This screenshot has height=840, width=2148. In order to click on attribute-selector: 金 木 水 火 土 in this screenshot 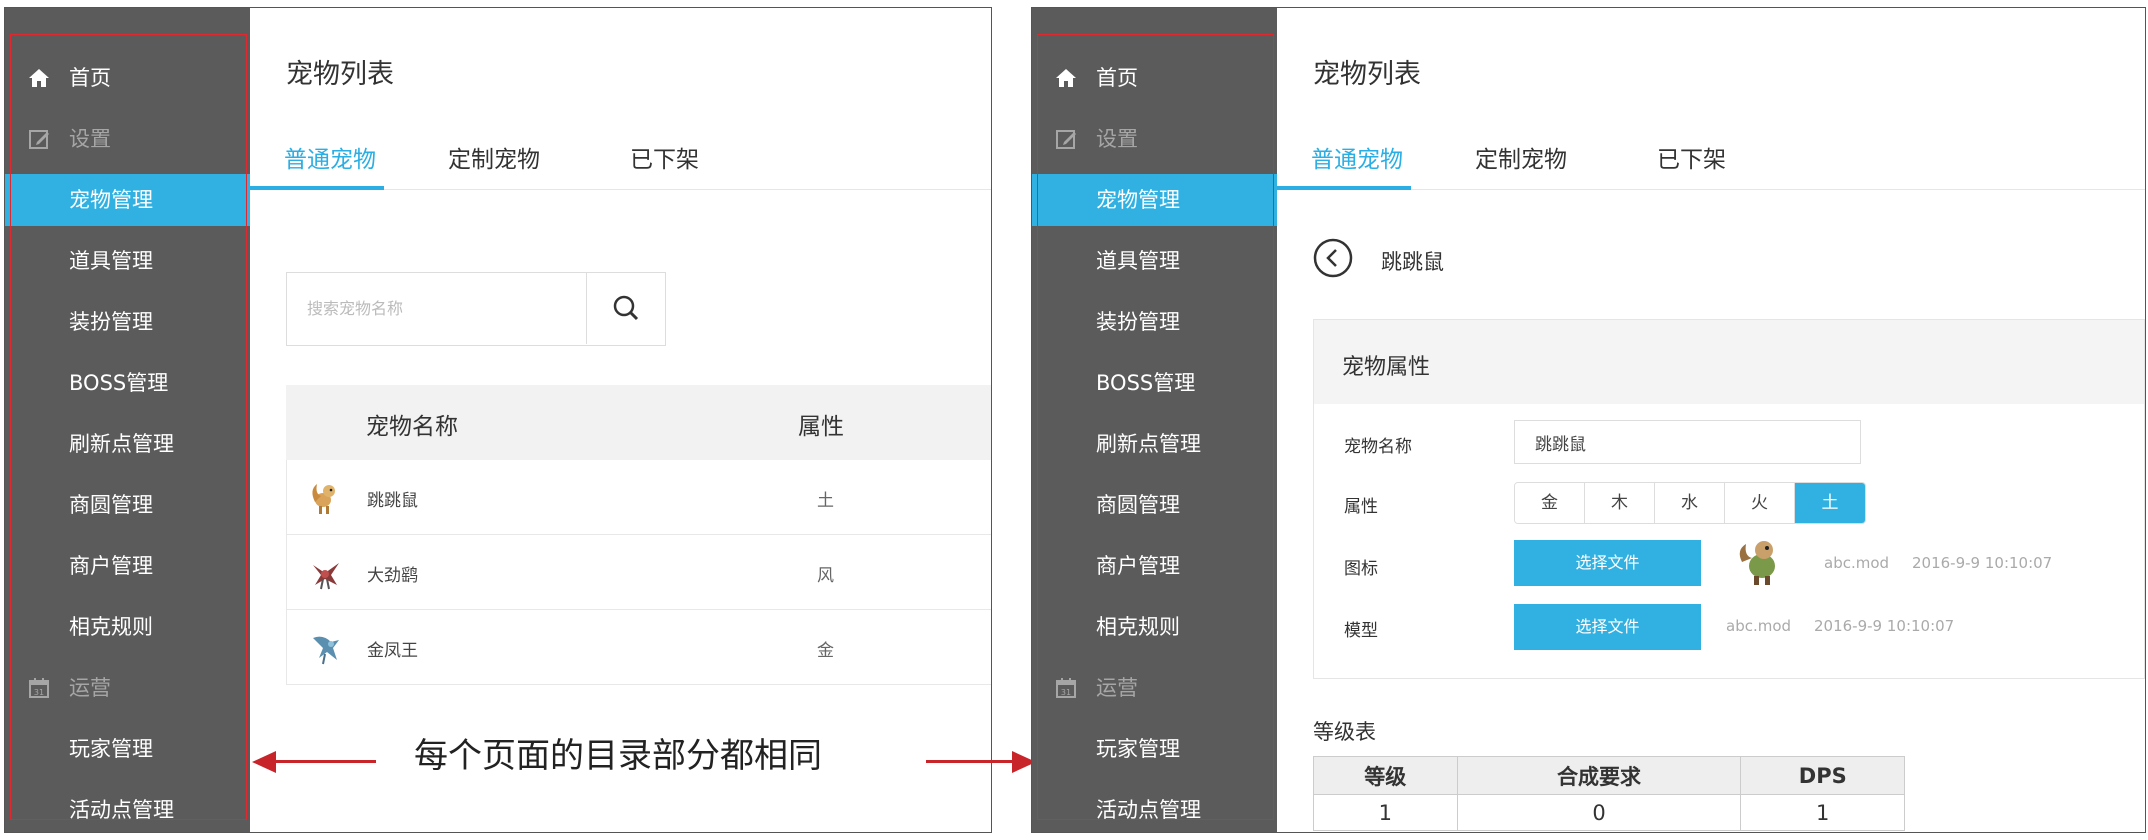, I will do `click(1690, 503)`.